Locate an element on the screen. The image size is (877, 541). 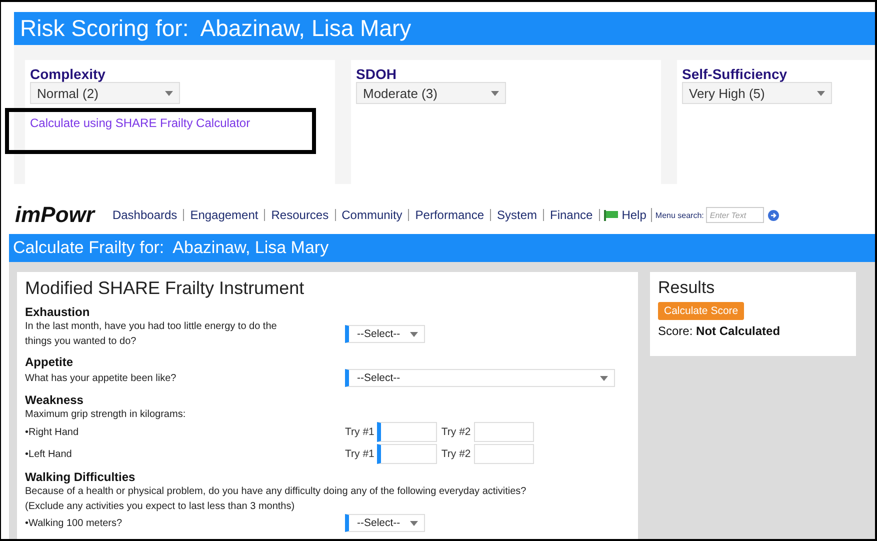
search-field: Enter Text is located at coordinates (735, 215).